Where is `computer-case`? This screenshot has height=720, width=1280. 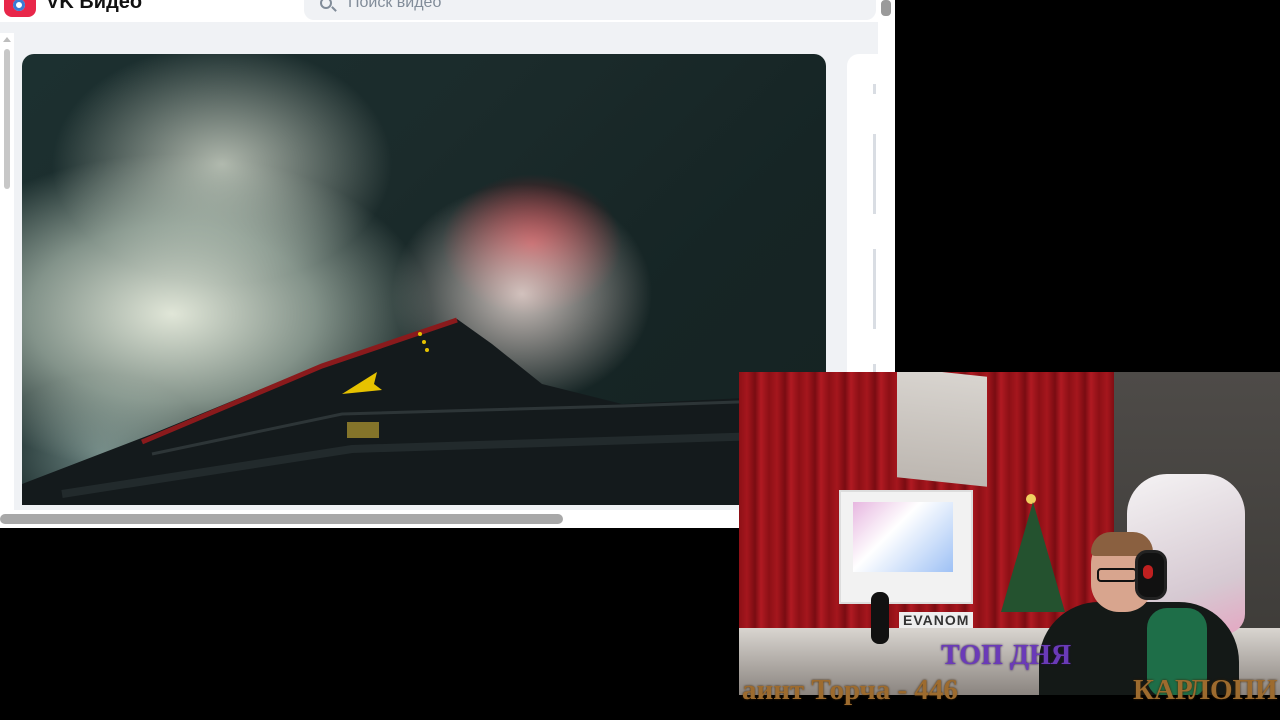 computer-case is located at coordinates (906, 547).